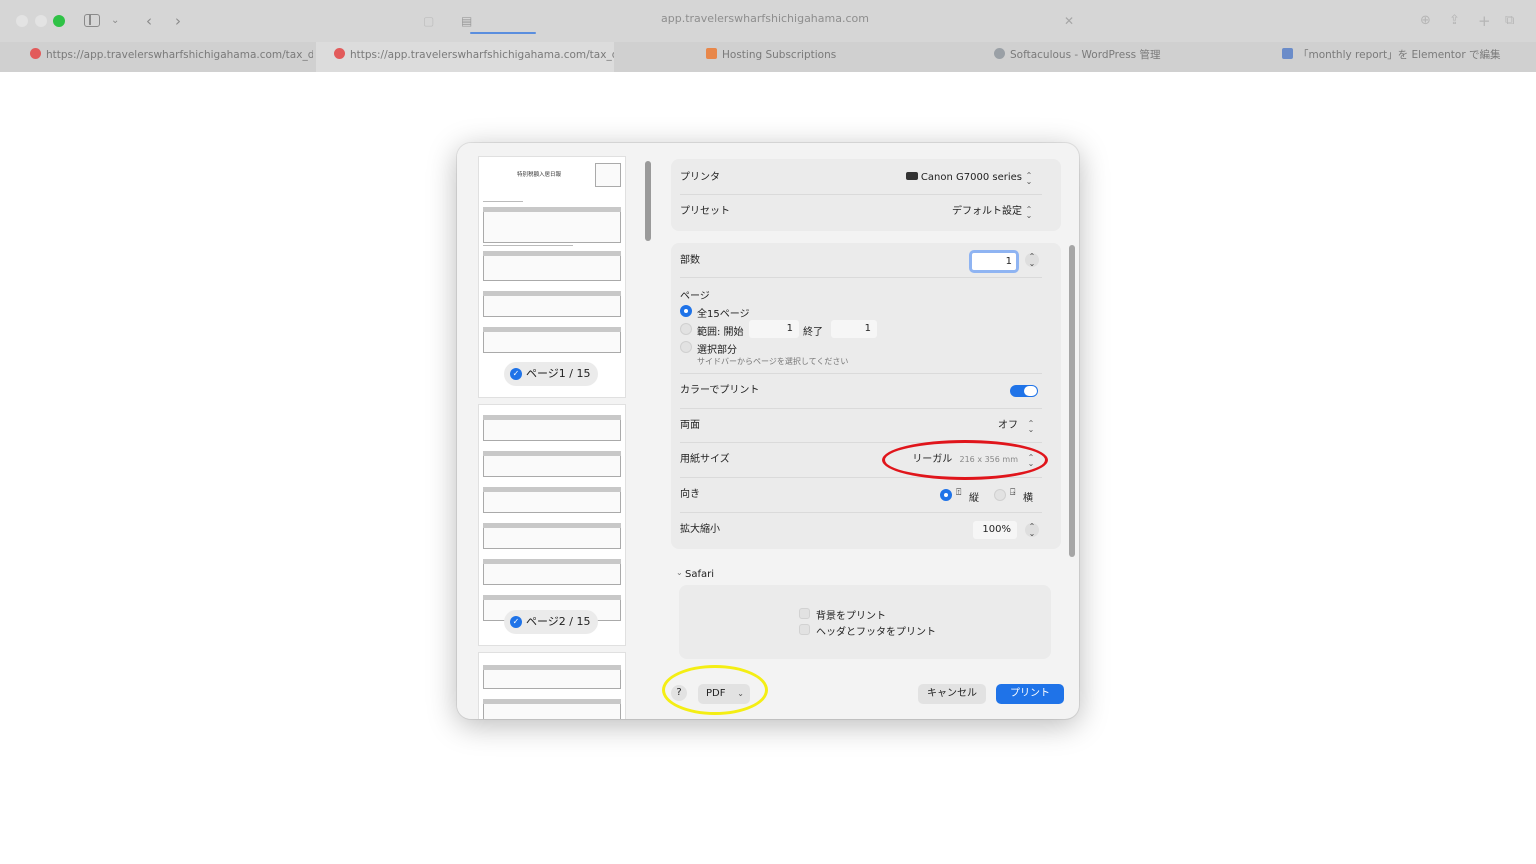  I want to click on checkmark-icon: ✓, so click(516, 374).